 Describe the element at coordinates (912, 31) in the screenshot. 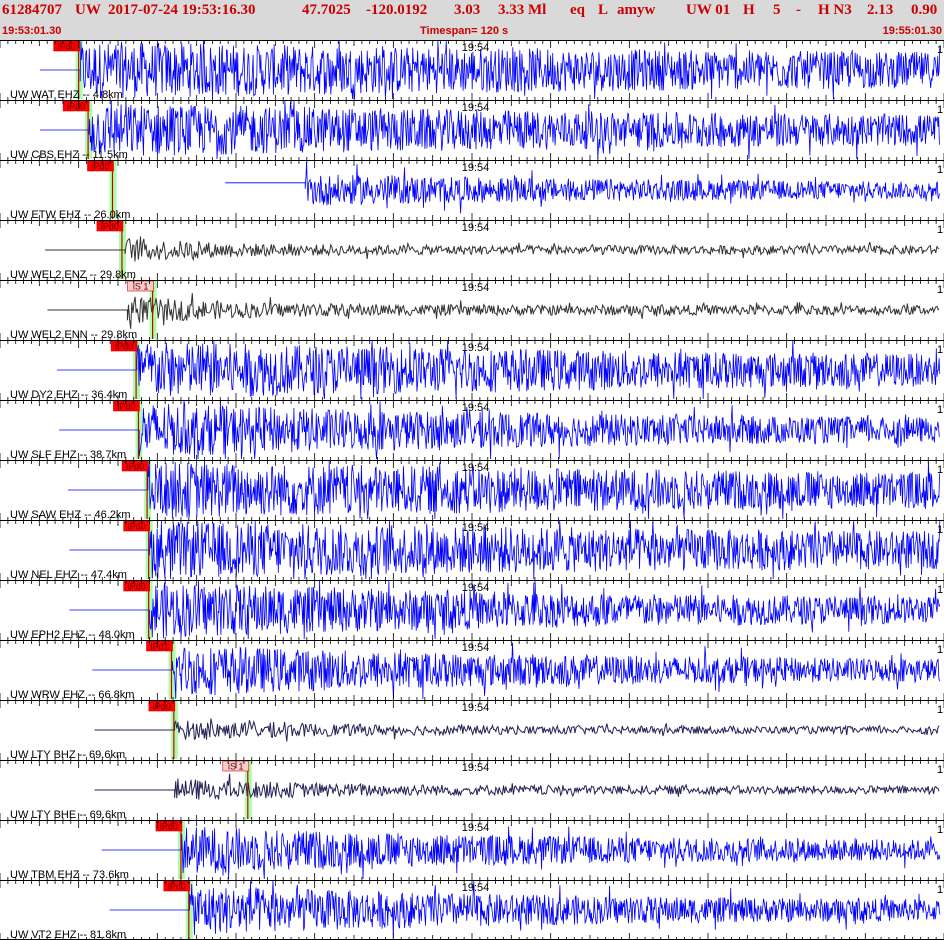

I see `end-time: 19:55:01.30` at that location.